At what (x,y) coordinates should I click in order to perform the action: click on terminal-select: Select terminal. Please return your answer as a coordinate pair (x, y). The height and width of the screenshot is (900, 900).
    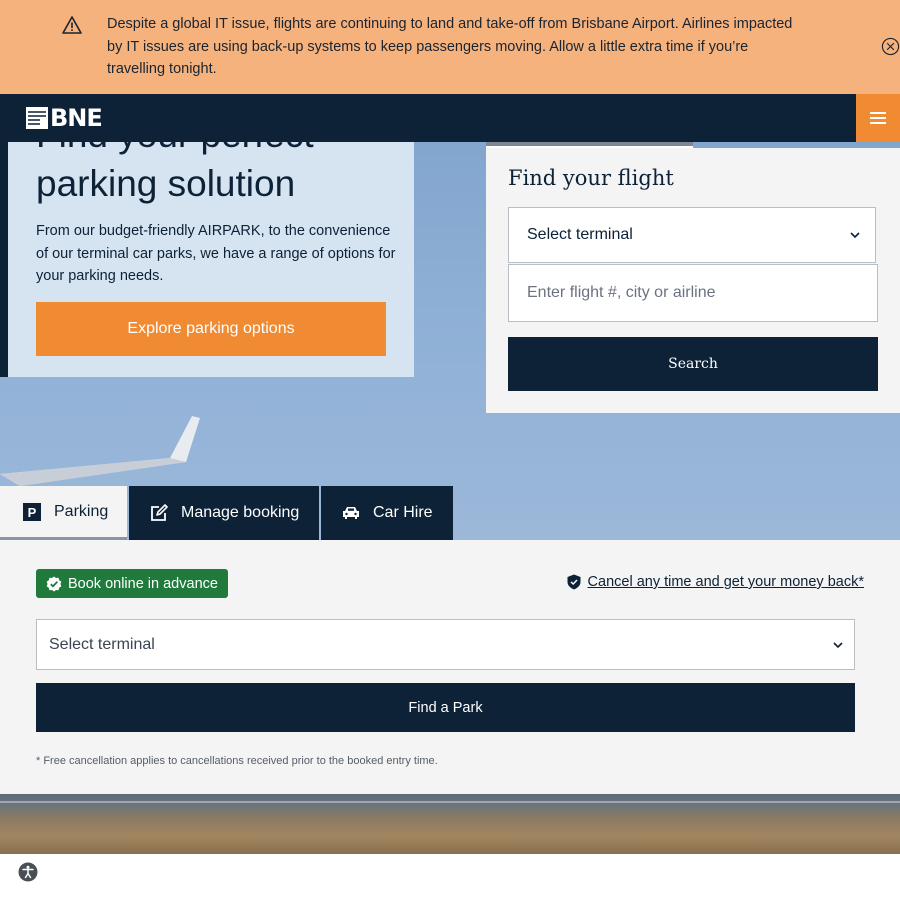
    Looking at the image, I should click on (692, 235).